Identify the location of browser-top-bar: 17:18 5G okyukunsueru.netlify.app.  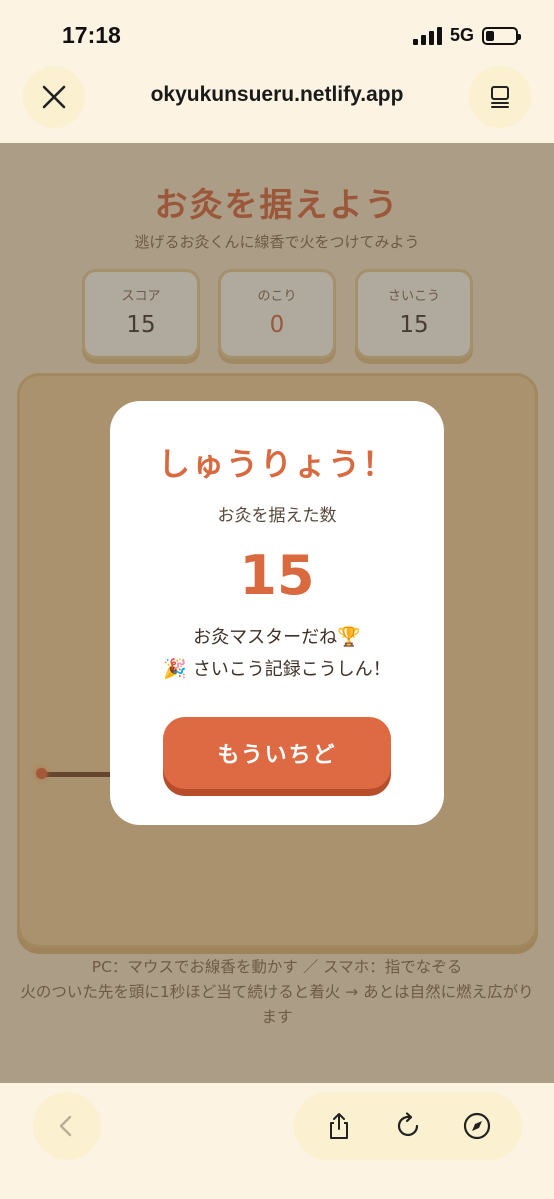
(277, 71).